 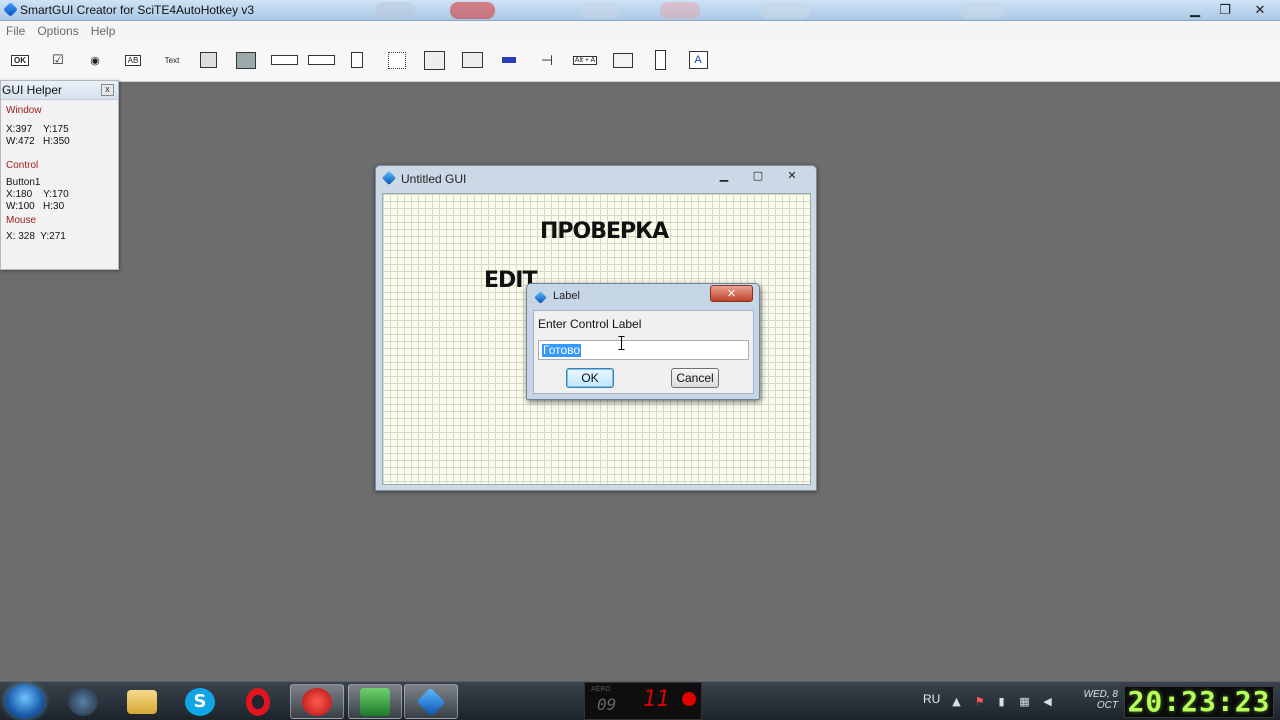 I want to click on font-icon: A, so click(x=698, y=60).